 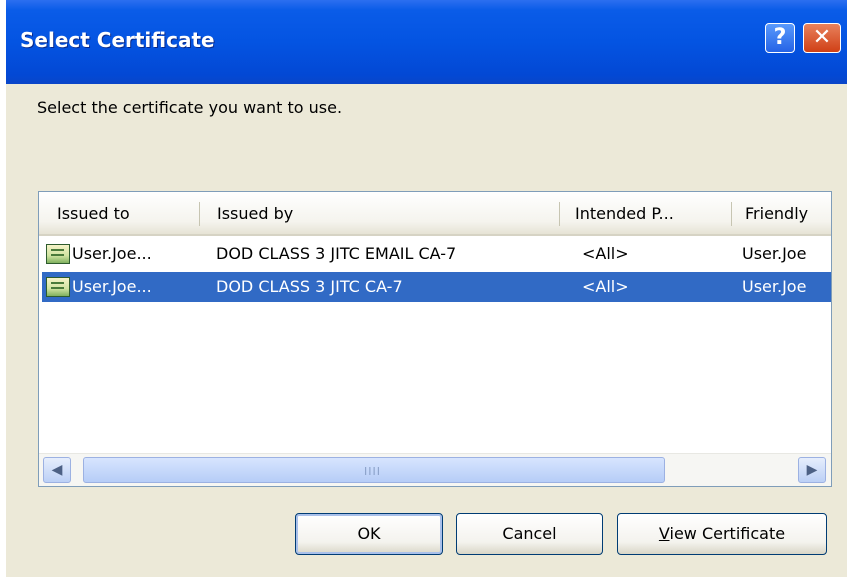 I want to click on close-icon: ✕, so click(x=822, y=37).